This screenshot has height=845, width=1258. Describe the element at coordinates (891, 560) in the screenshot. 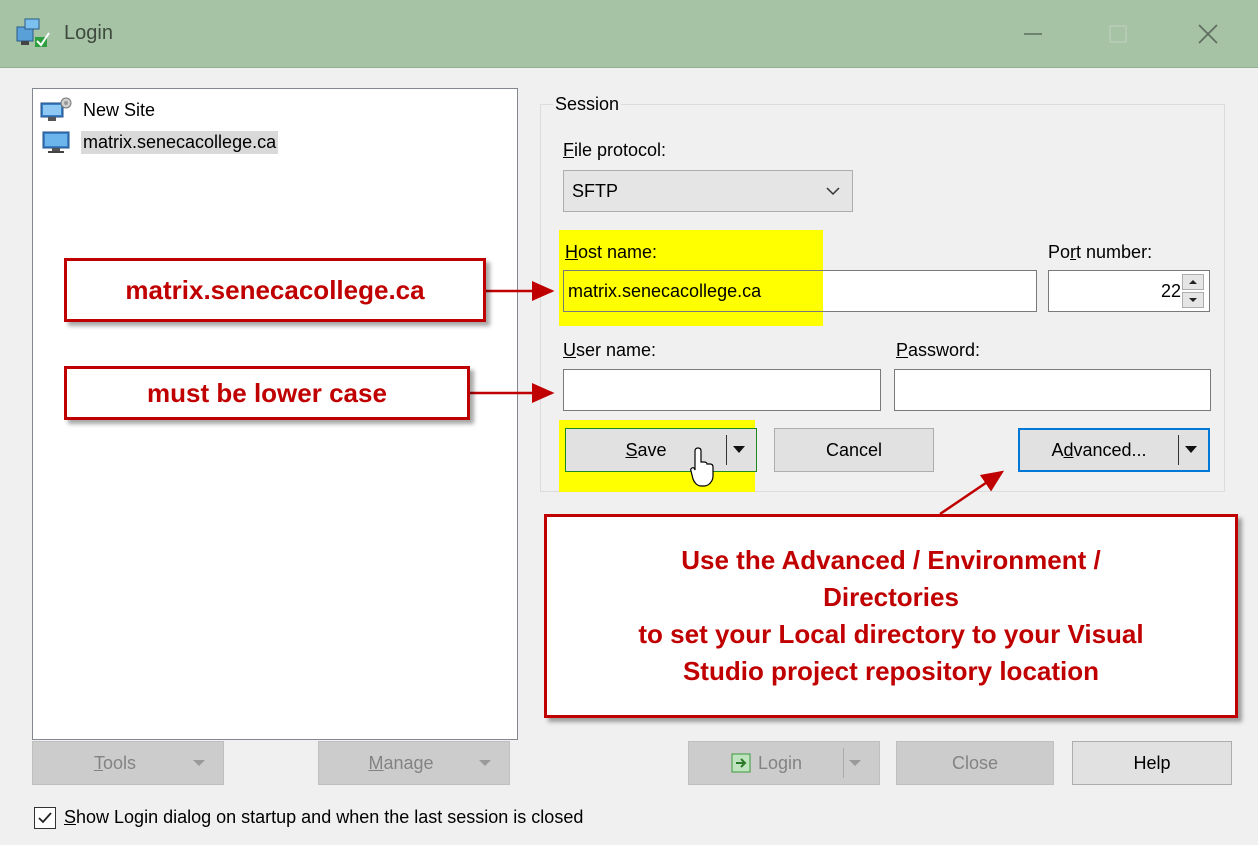

I see `advanced-callout-line: Use the Advanced / Environment /` at that location.